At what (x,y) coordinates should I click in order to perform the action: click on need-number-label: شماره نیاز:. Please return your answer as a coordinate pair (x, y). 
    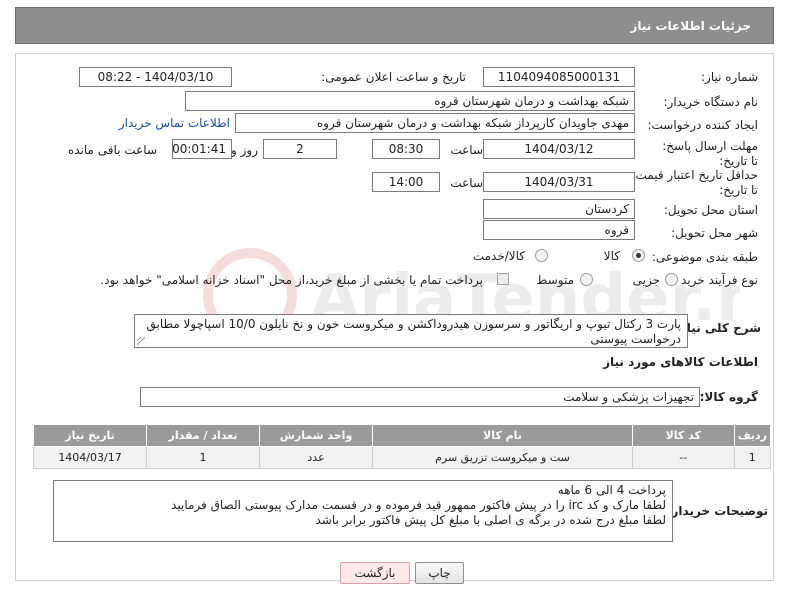
    Looking at the image, I should click on (729, 77).